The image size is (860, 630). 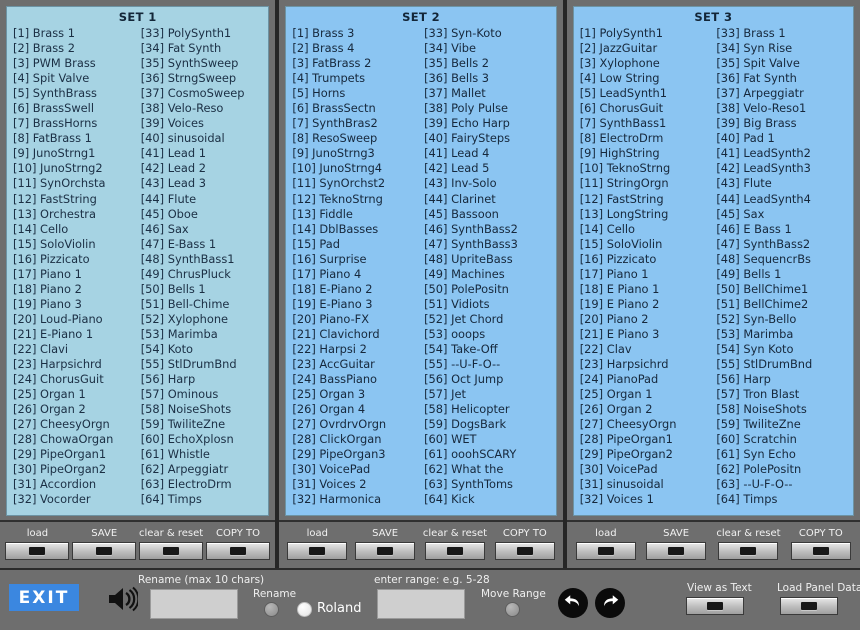 I want to click on patch-entry: [4] Trumpets, so click(x=358, y=78).